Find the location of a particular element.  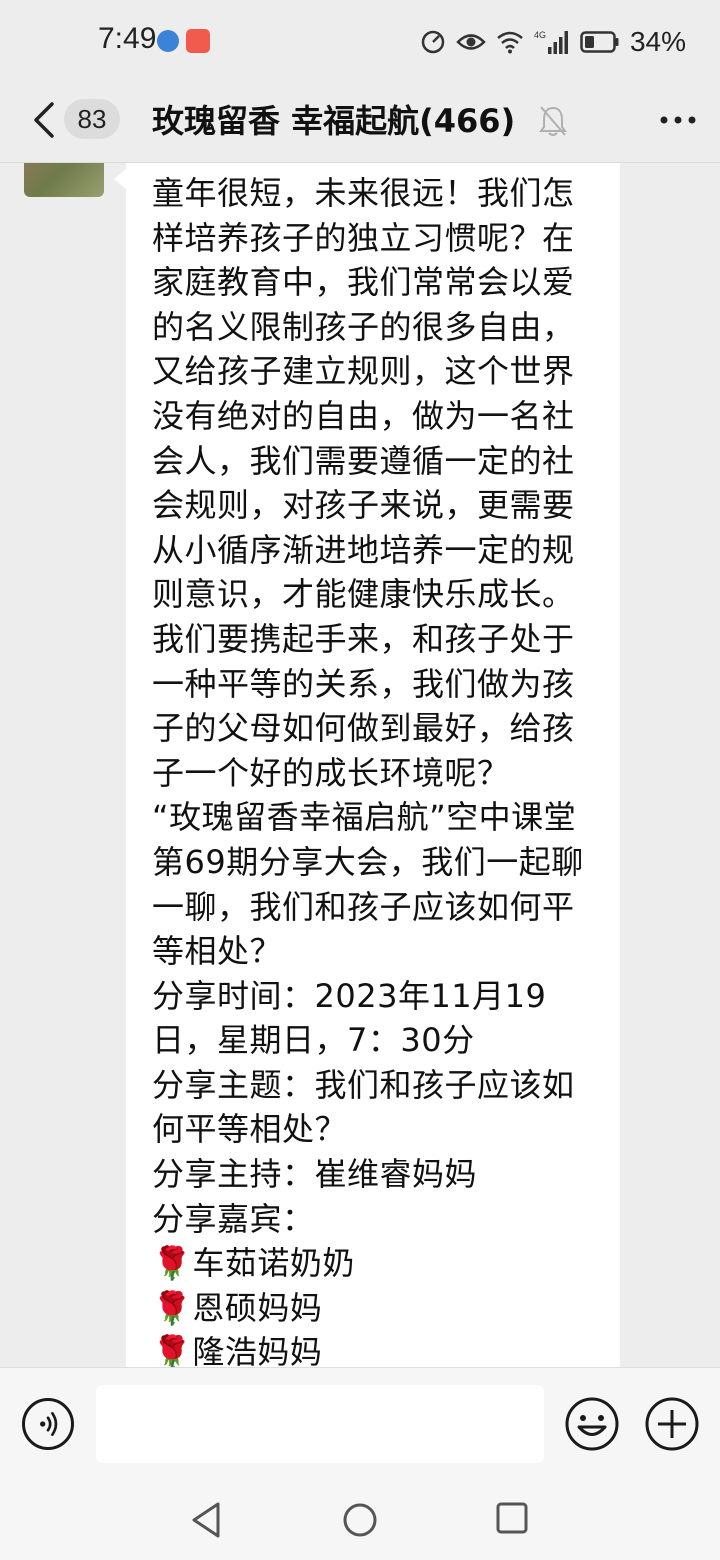

chat-header: 83 玫瑰留香 幸福起航(466) is located at coordinates (360, 121).